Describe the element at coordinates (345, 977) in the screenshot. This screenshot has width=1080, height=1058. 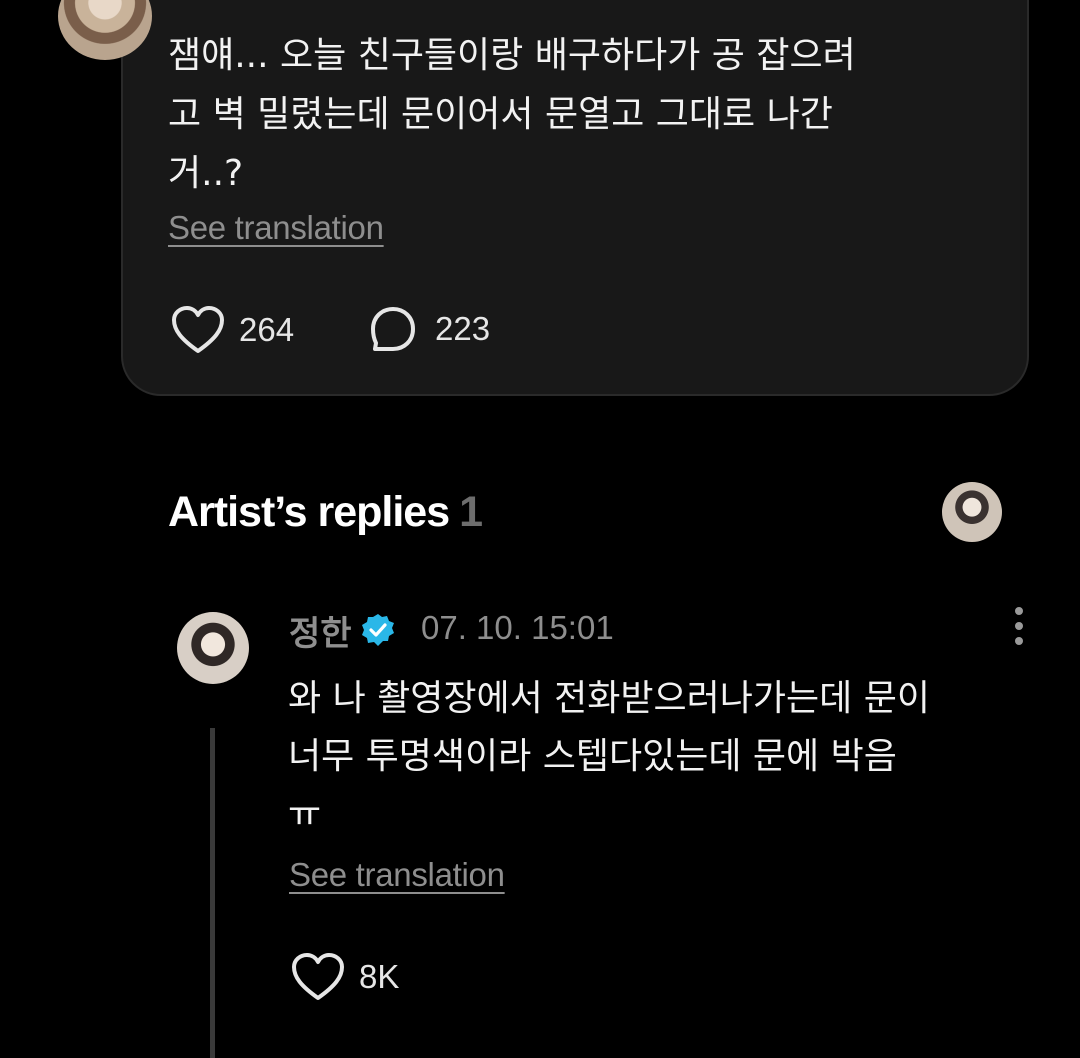
I see `reply-like-button: 8K` at that location.